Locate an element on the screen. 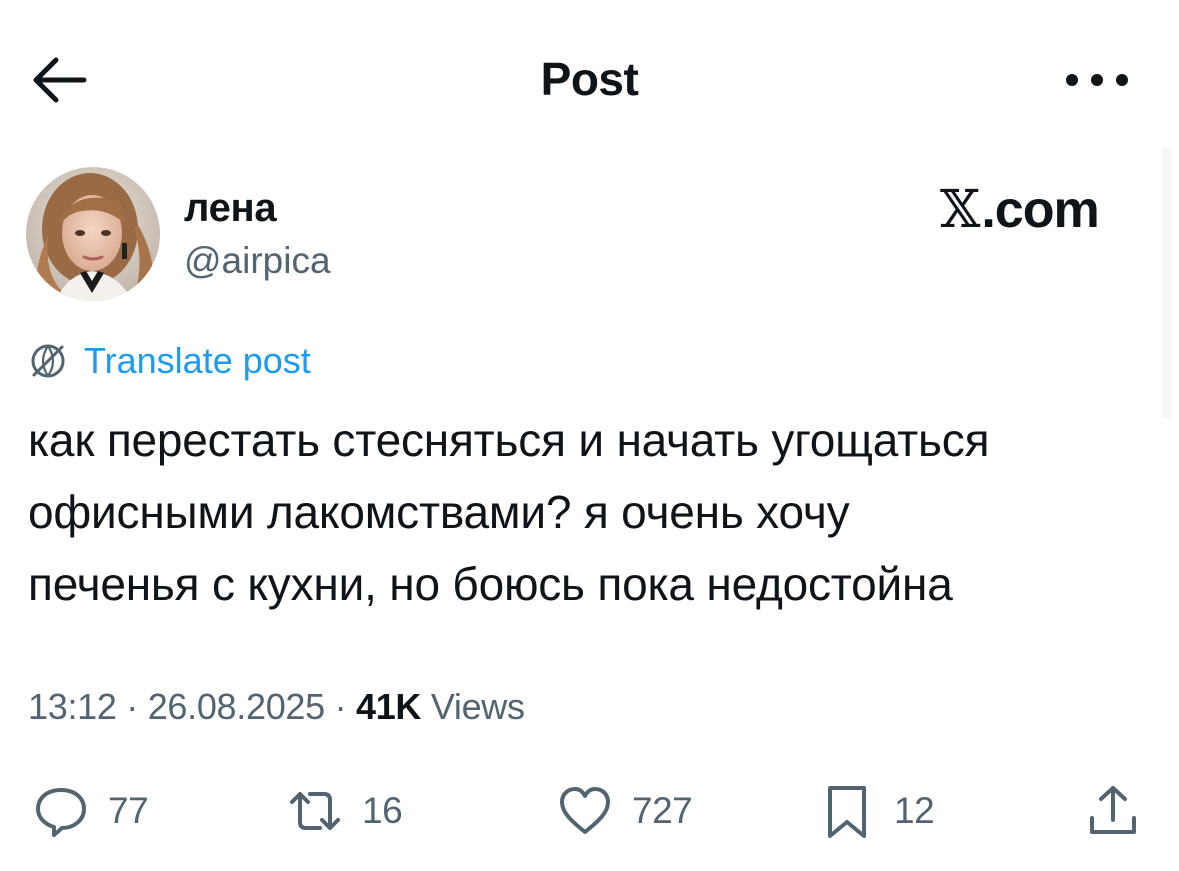 The width and height of the screenshot is (1179, 871). heart-icon is located at coordinates (585, 810).